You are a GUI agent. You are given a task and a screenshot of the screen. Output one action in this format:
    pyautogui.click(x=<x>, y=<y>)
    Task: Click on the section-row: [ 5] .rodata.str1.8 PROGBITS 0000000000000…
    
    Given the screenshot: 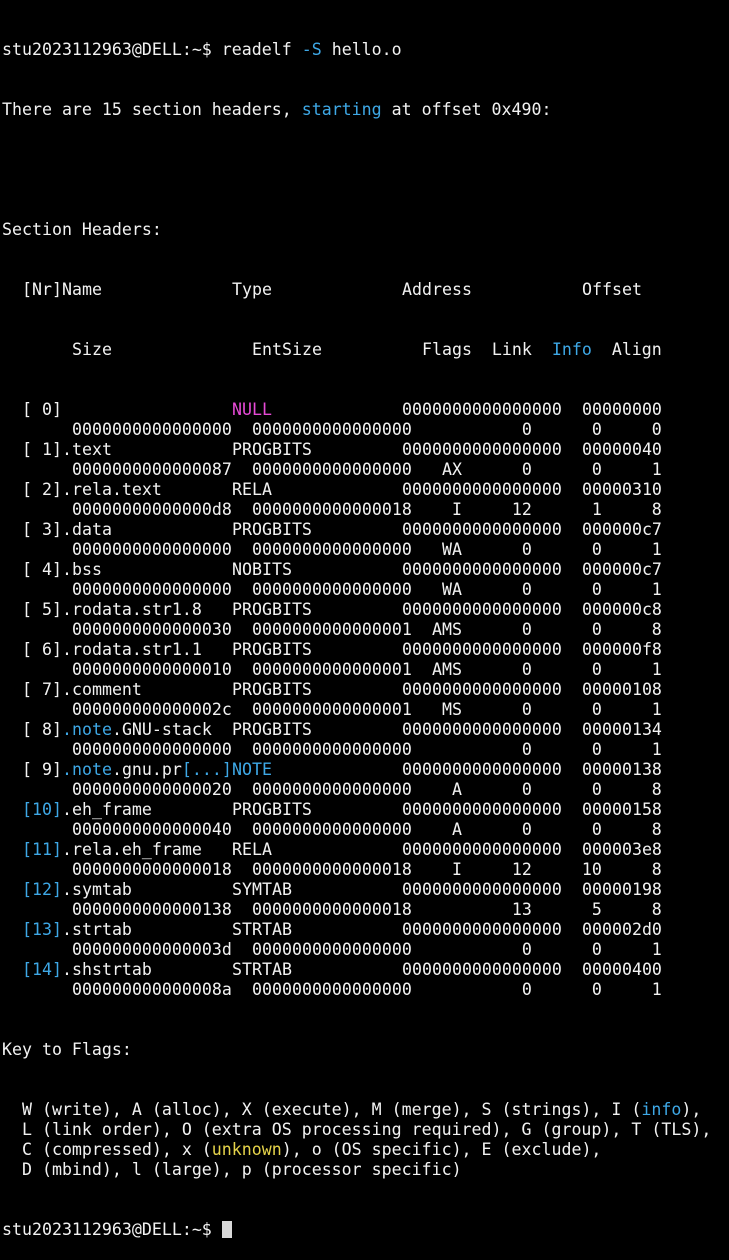 What is the action you would take?
    pyautogui.click(x=365, y=610)
    